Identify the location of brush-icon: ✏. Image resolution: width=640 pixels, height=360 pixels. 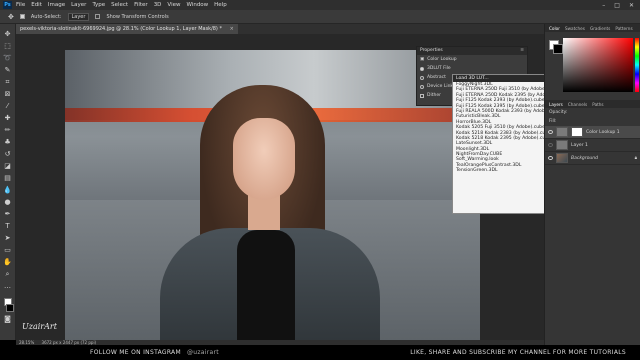
(7, 130).